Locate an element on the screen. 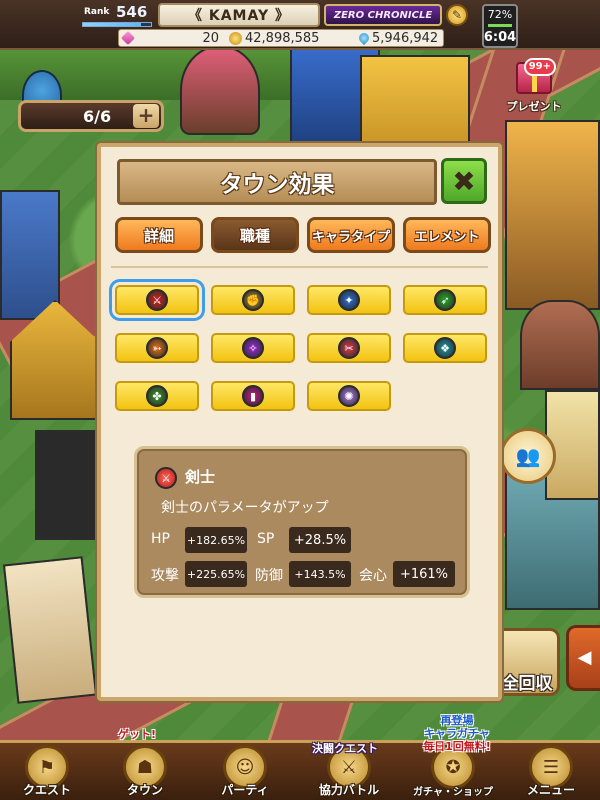 This screenshot has width=600, height=800. nav-label: 協力バトル is located at coordinates (349, 790).